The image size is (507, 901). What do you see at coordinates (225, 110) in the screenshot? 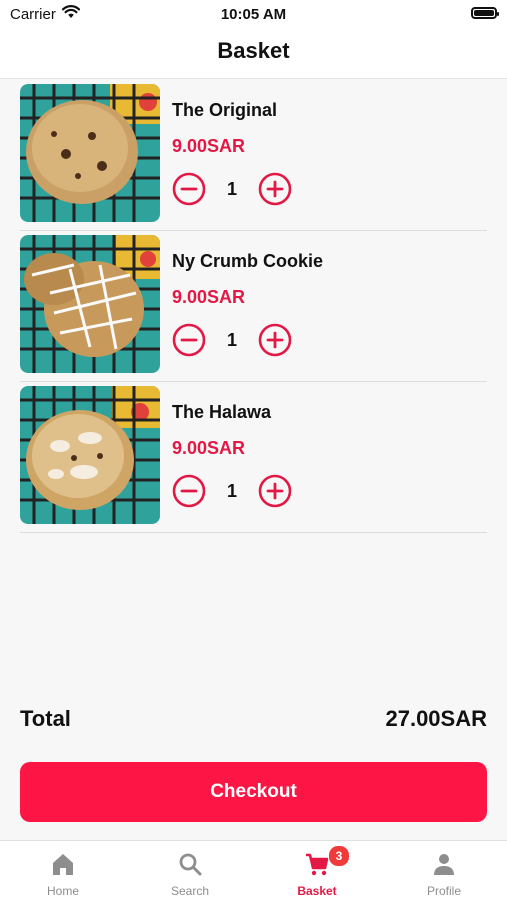
I see `product-name: The Original` at bounding box center [225, 110].